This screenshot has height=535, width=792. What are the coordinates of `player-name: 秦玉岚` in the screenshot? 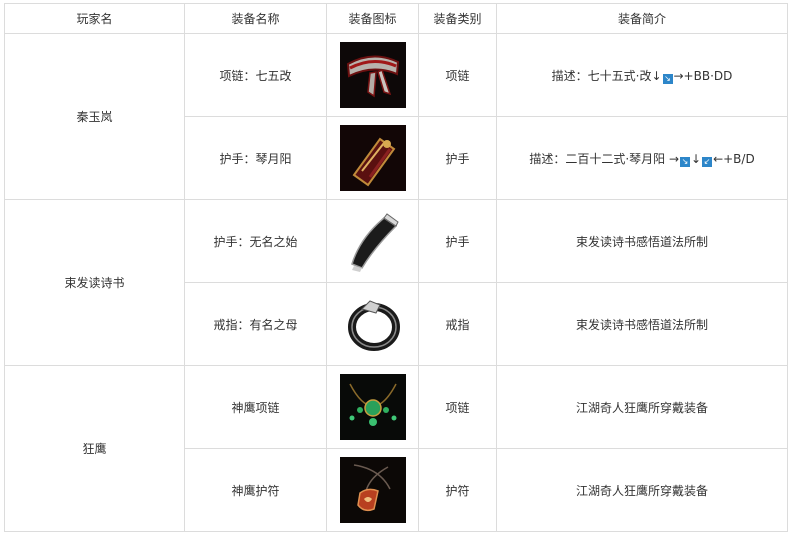 It's located at (94, 116).